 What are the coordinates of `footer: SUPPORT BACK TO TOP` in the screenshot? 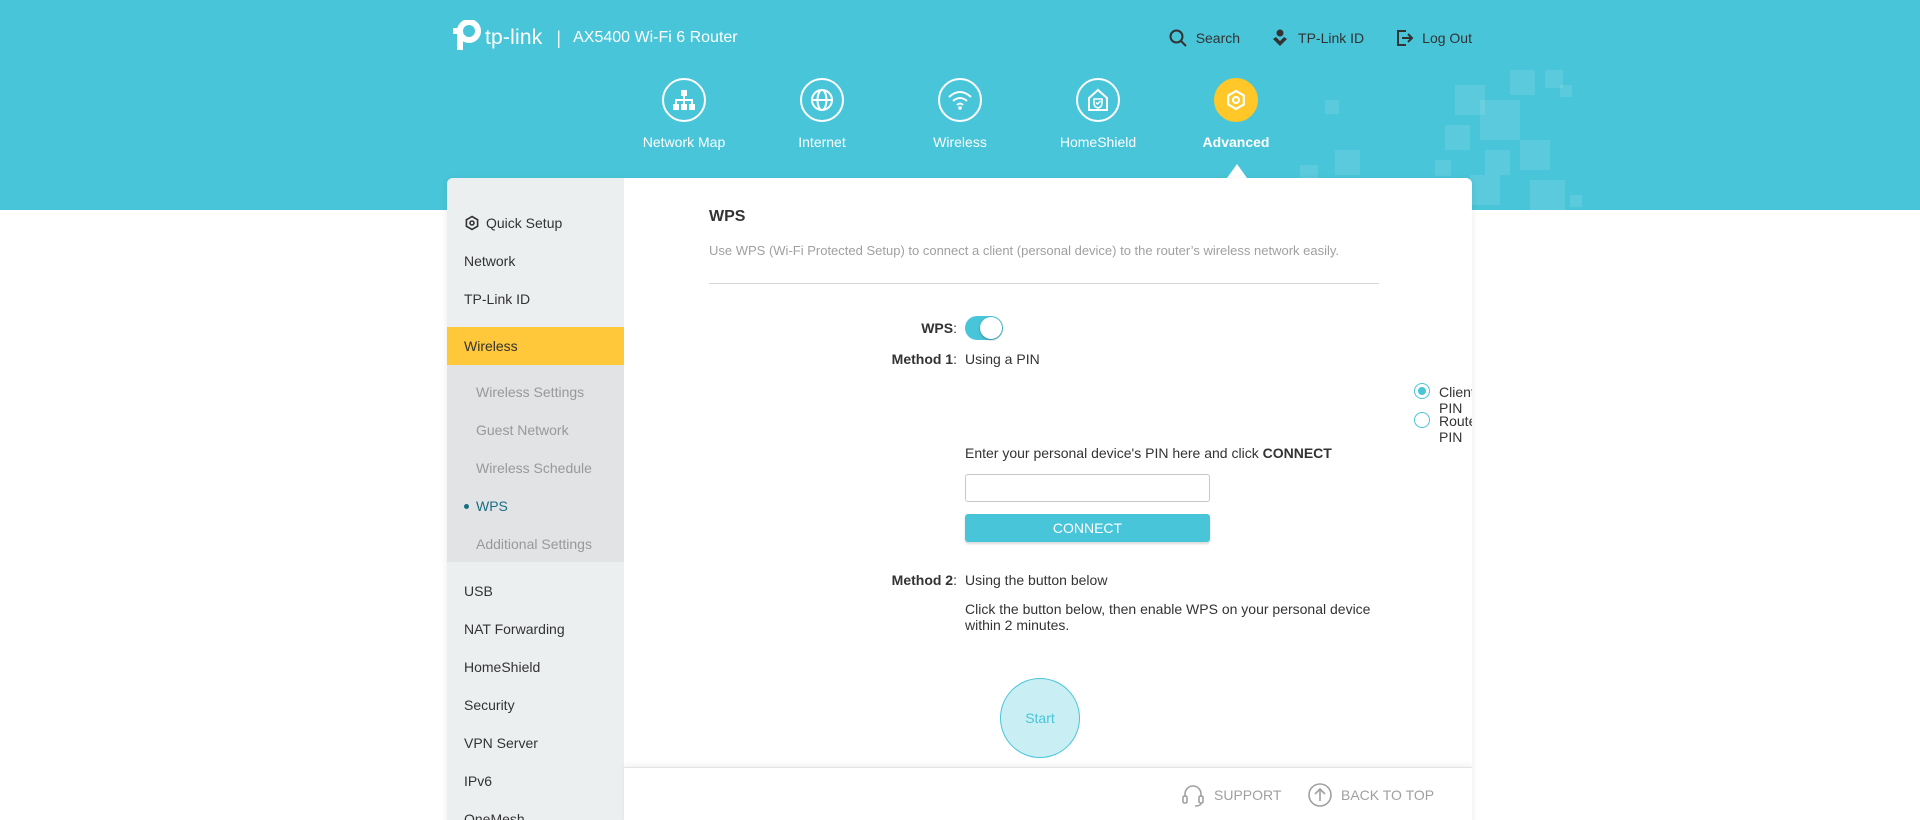 It's located at (1048, 793).